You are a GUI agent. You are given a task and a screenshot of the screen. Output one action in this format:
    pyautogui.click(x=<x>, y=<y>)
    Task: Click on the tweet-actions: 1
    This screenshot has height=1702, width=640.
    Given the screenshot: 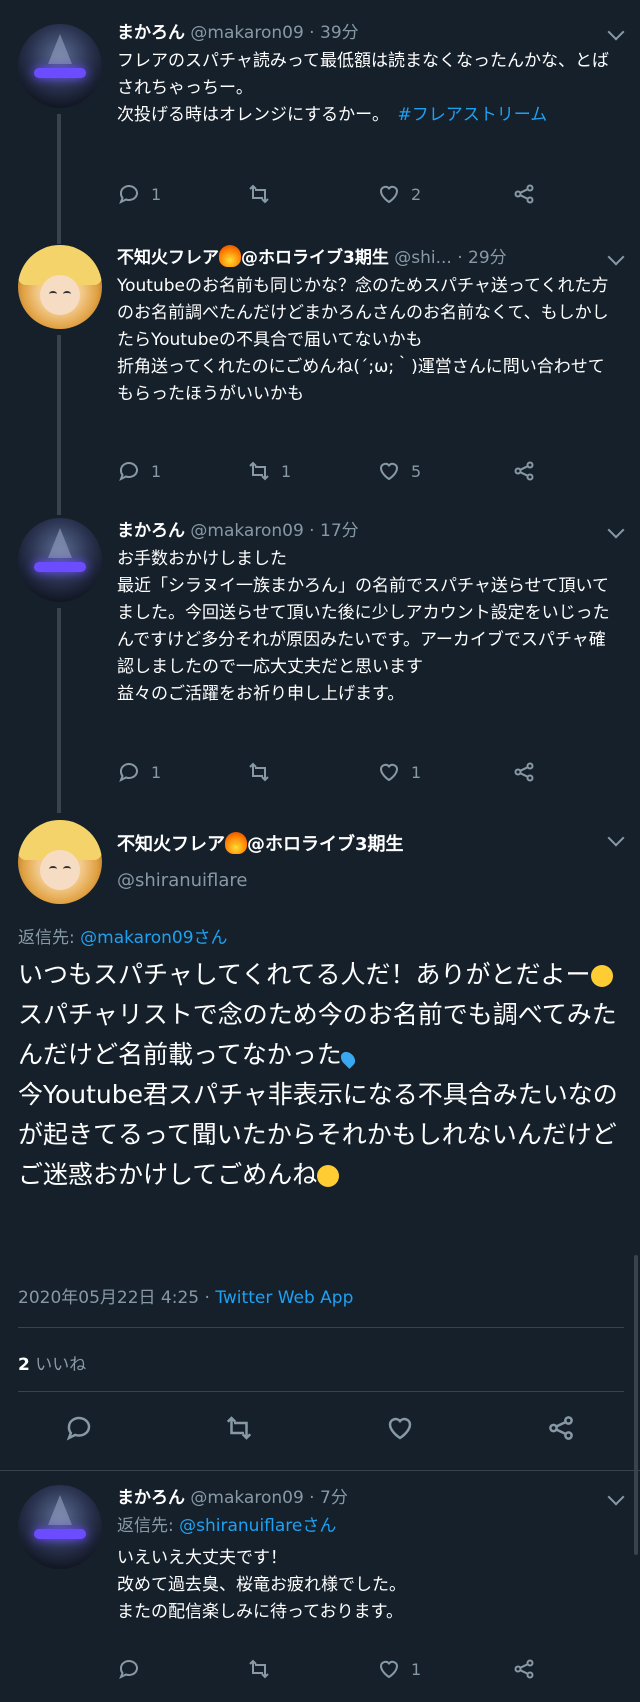 What is the action you would take?
    pyautogui.click(x=358, y=1669)
    